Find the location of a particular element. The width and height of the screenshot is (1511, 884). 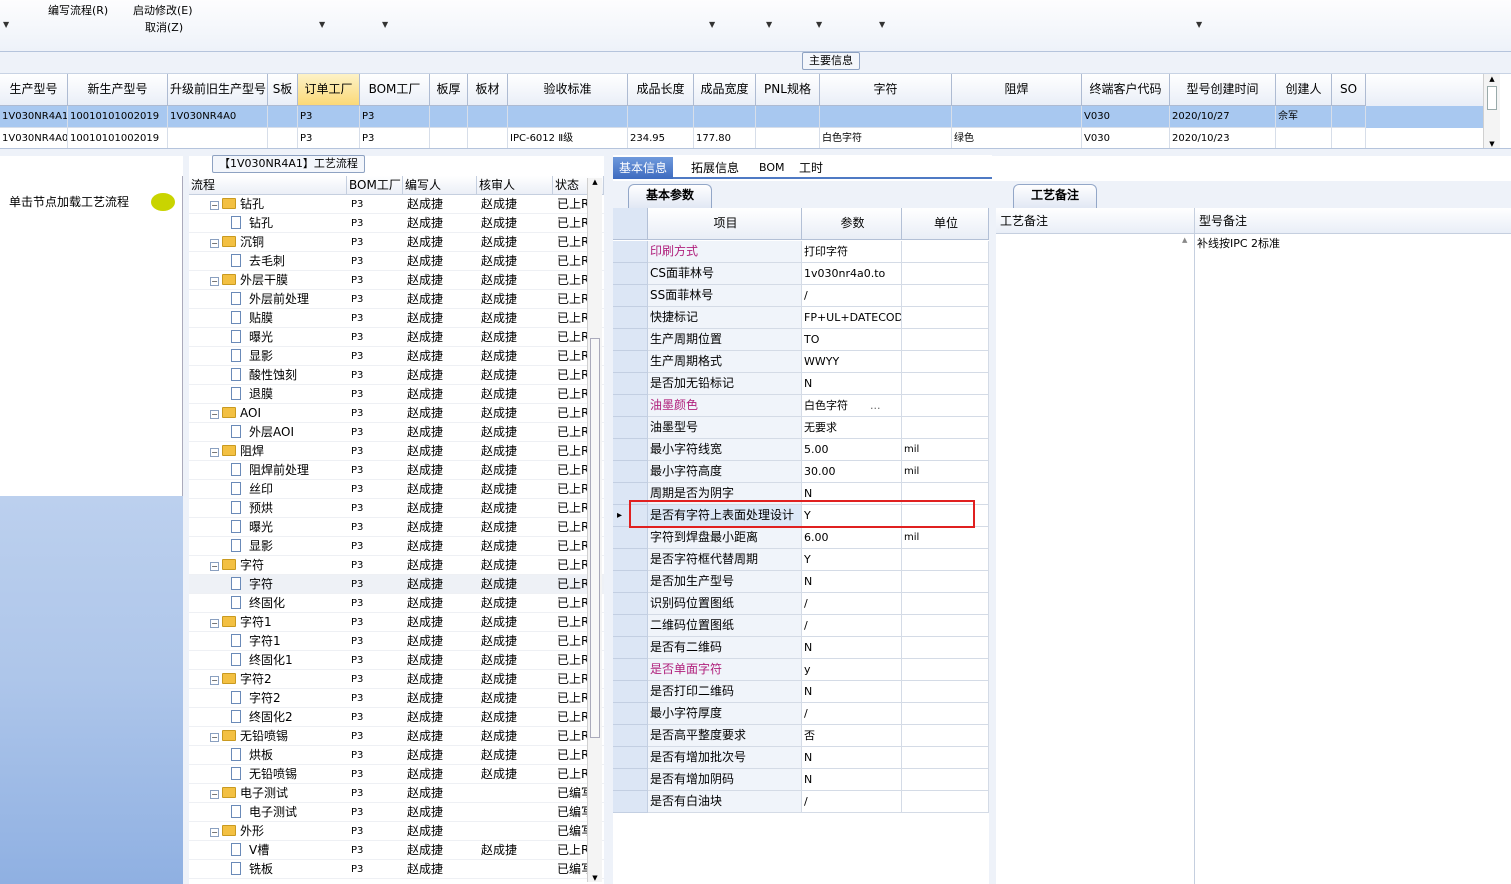

param-row: 印刷方式 打印字符 is located at coordinates (801, 252).